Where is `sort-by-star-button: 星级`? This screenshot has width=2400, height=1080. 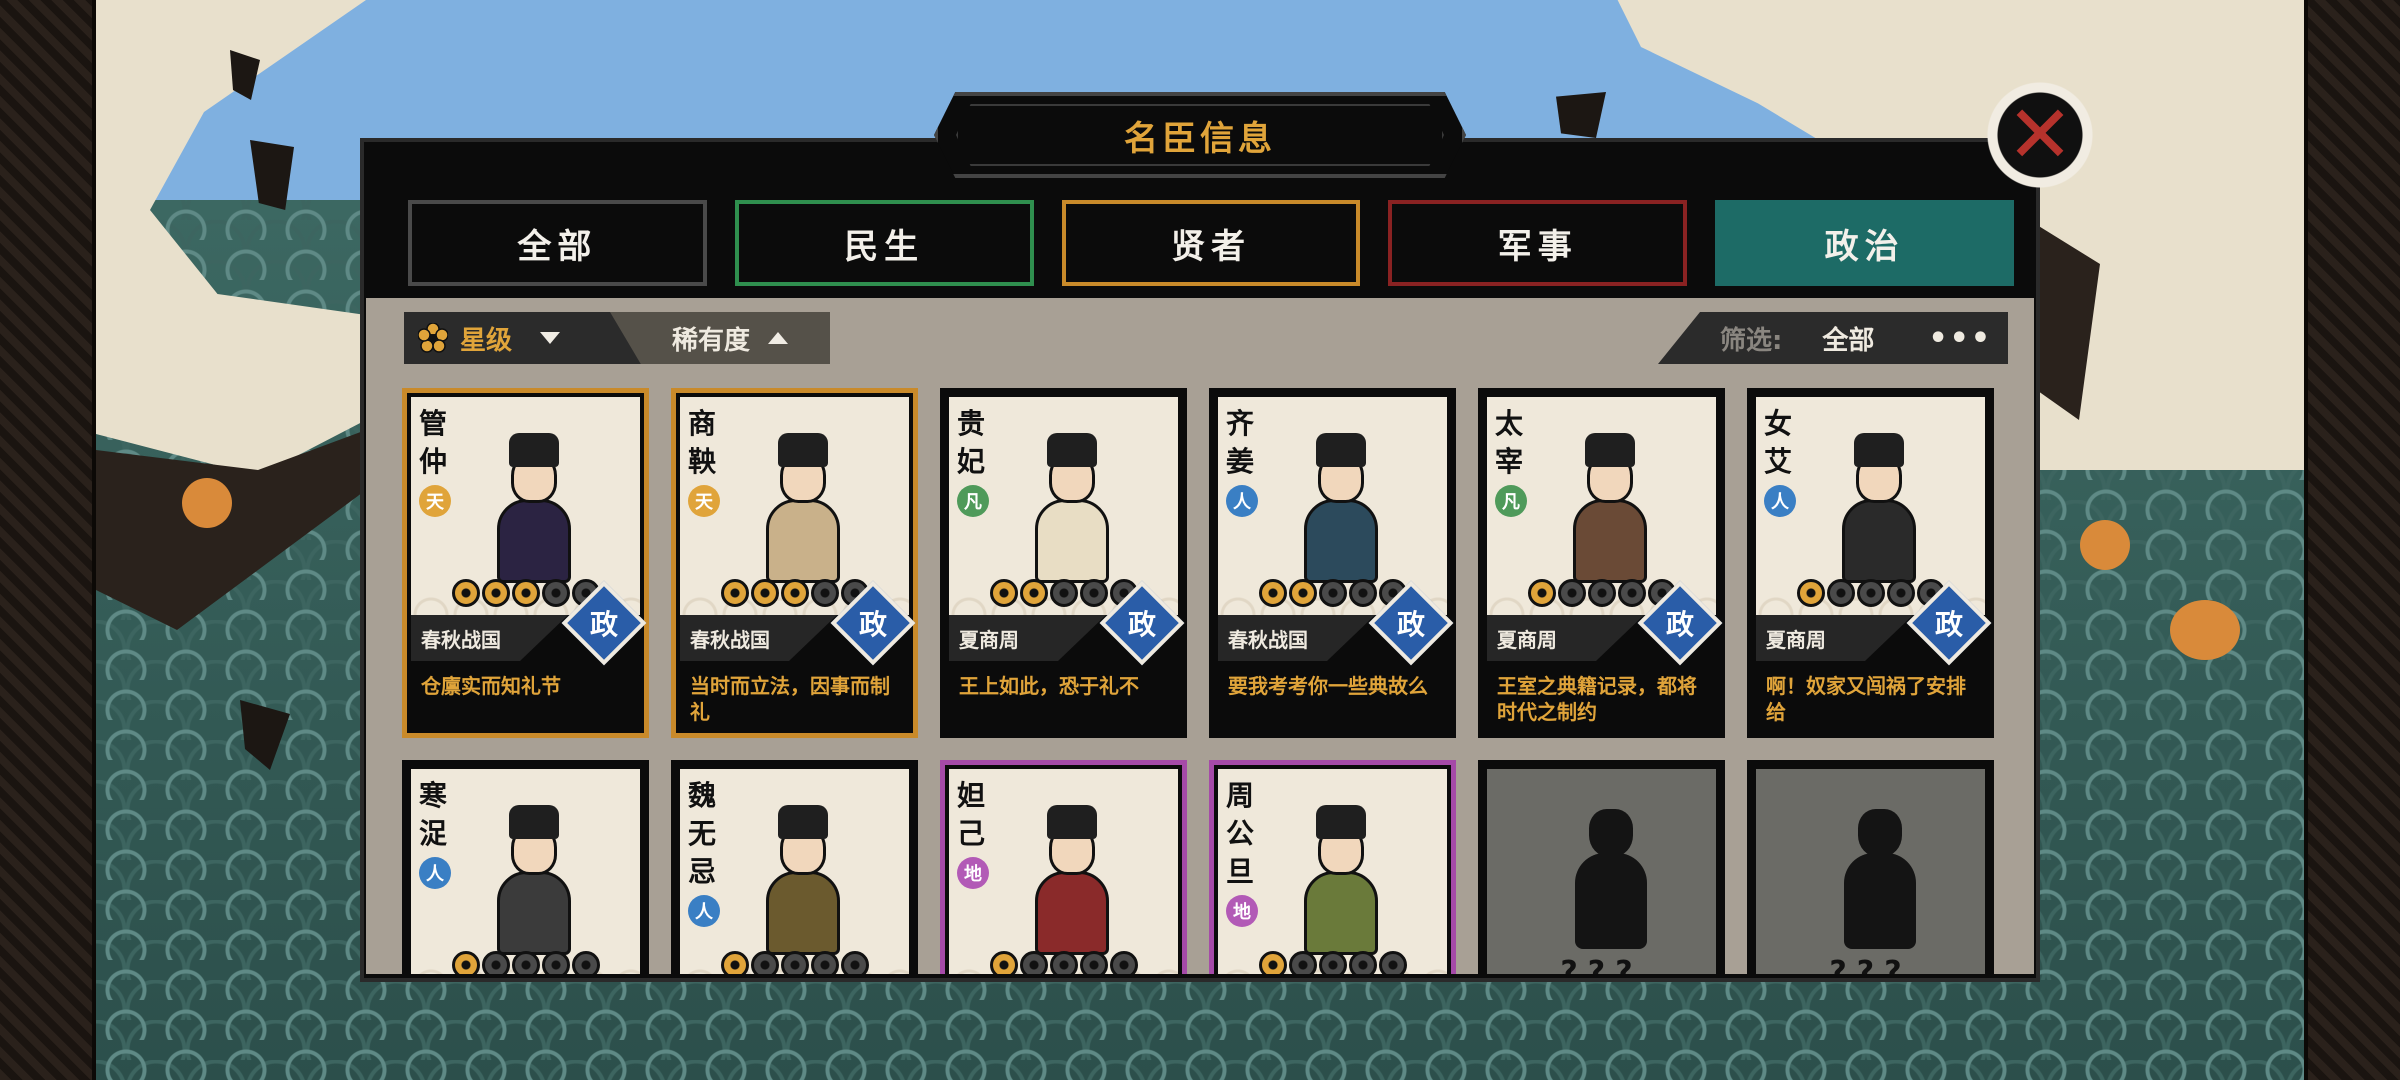 sort-by-star-button: 星级 is located at coordinates (524, 338).